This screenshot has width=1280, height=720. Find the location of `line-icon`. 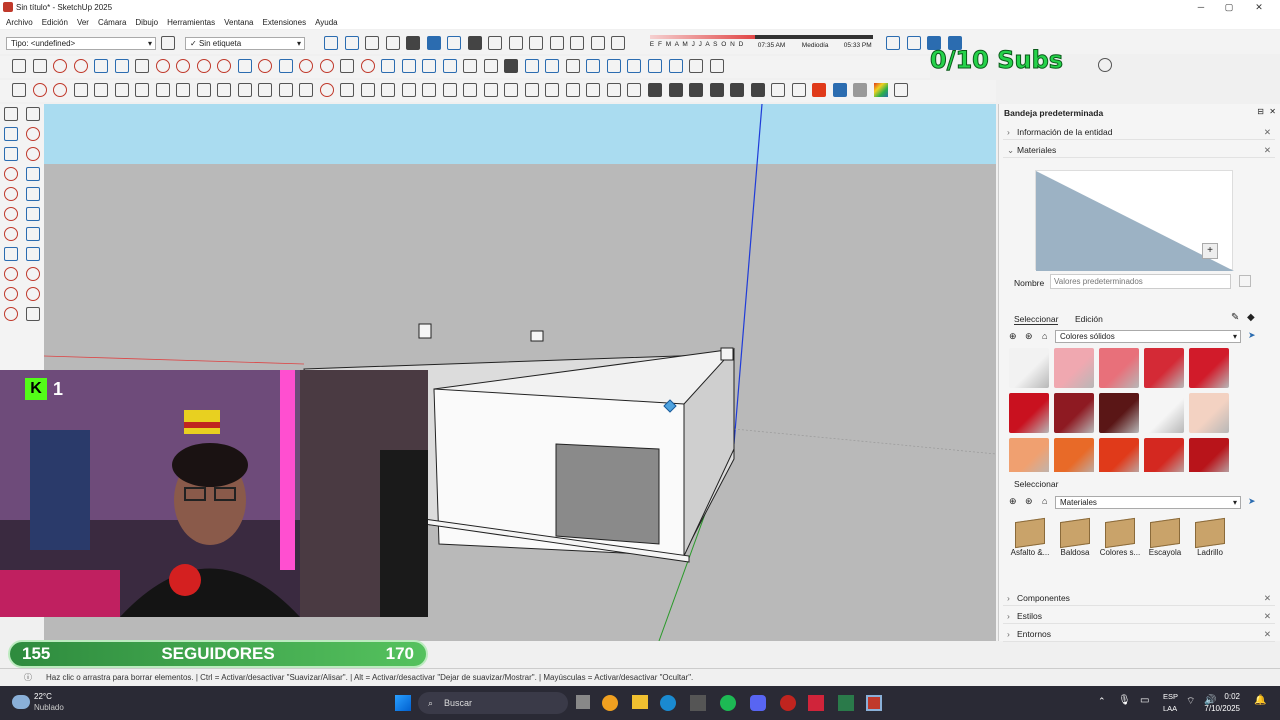

line-icon is located at coordinates (101, 66).